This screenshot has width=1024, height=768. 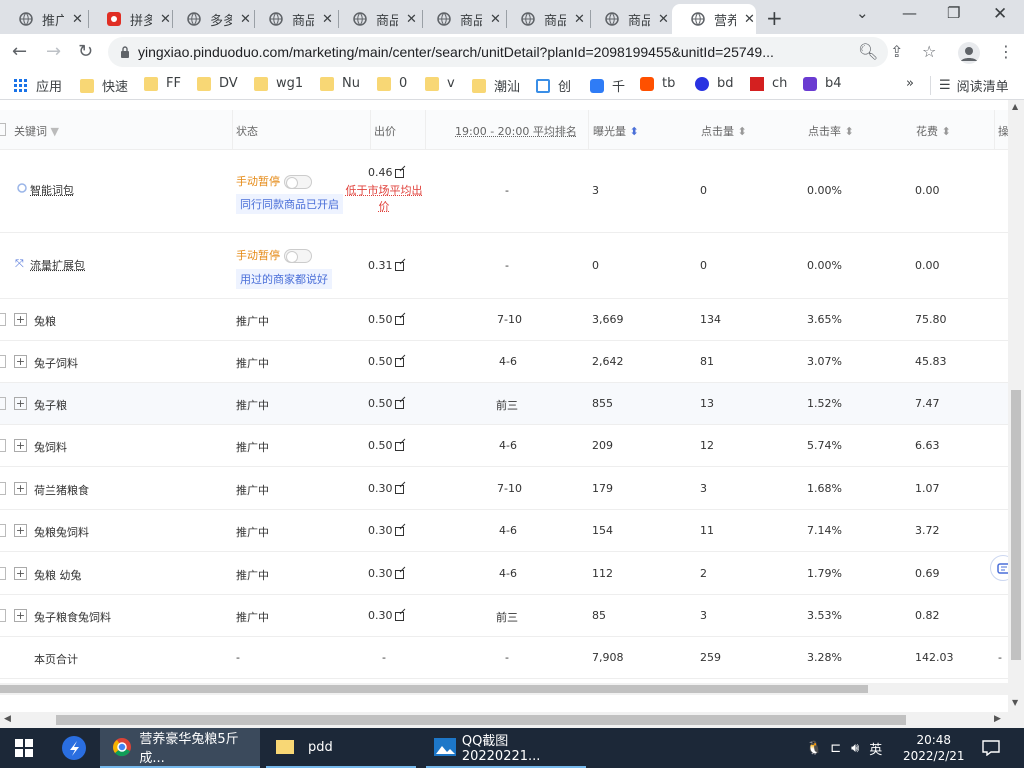 What do you see at coordinates (460, 19) in the screenshot?
I see `browser-tab-6: 商品 ✕` at bounding box center [460, 19].